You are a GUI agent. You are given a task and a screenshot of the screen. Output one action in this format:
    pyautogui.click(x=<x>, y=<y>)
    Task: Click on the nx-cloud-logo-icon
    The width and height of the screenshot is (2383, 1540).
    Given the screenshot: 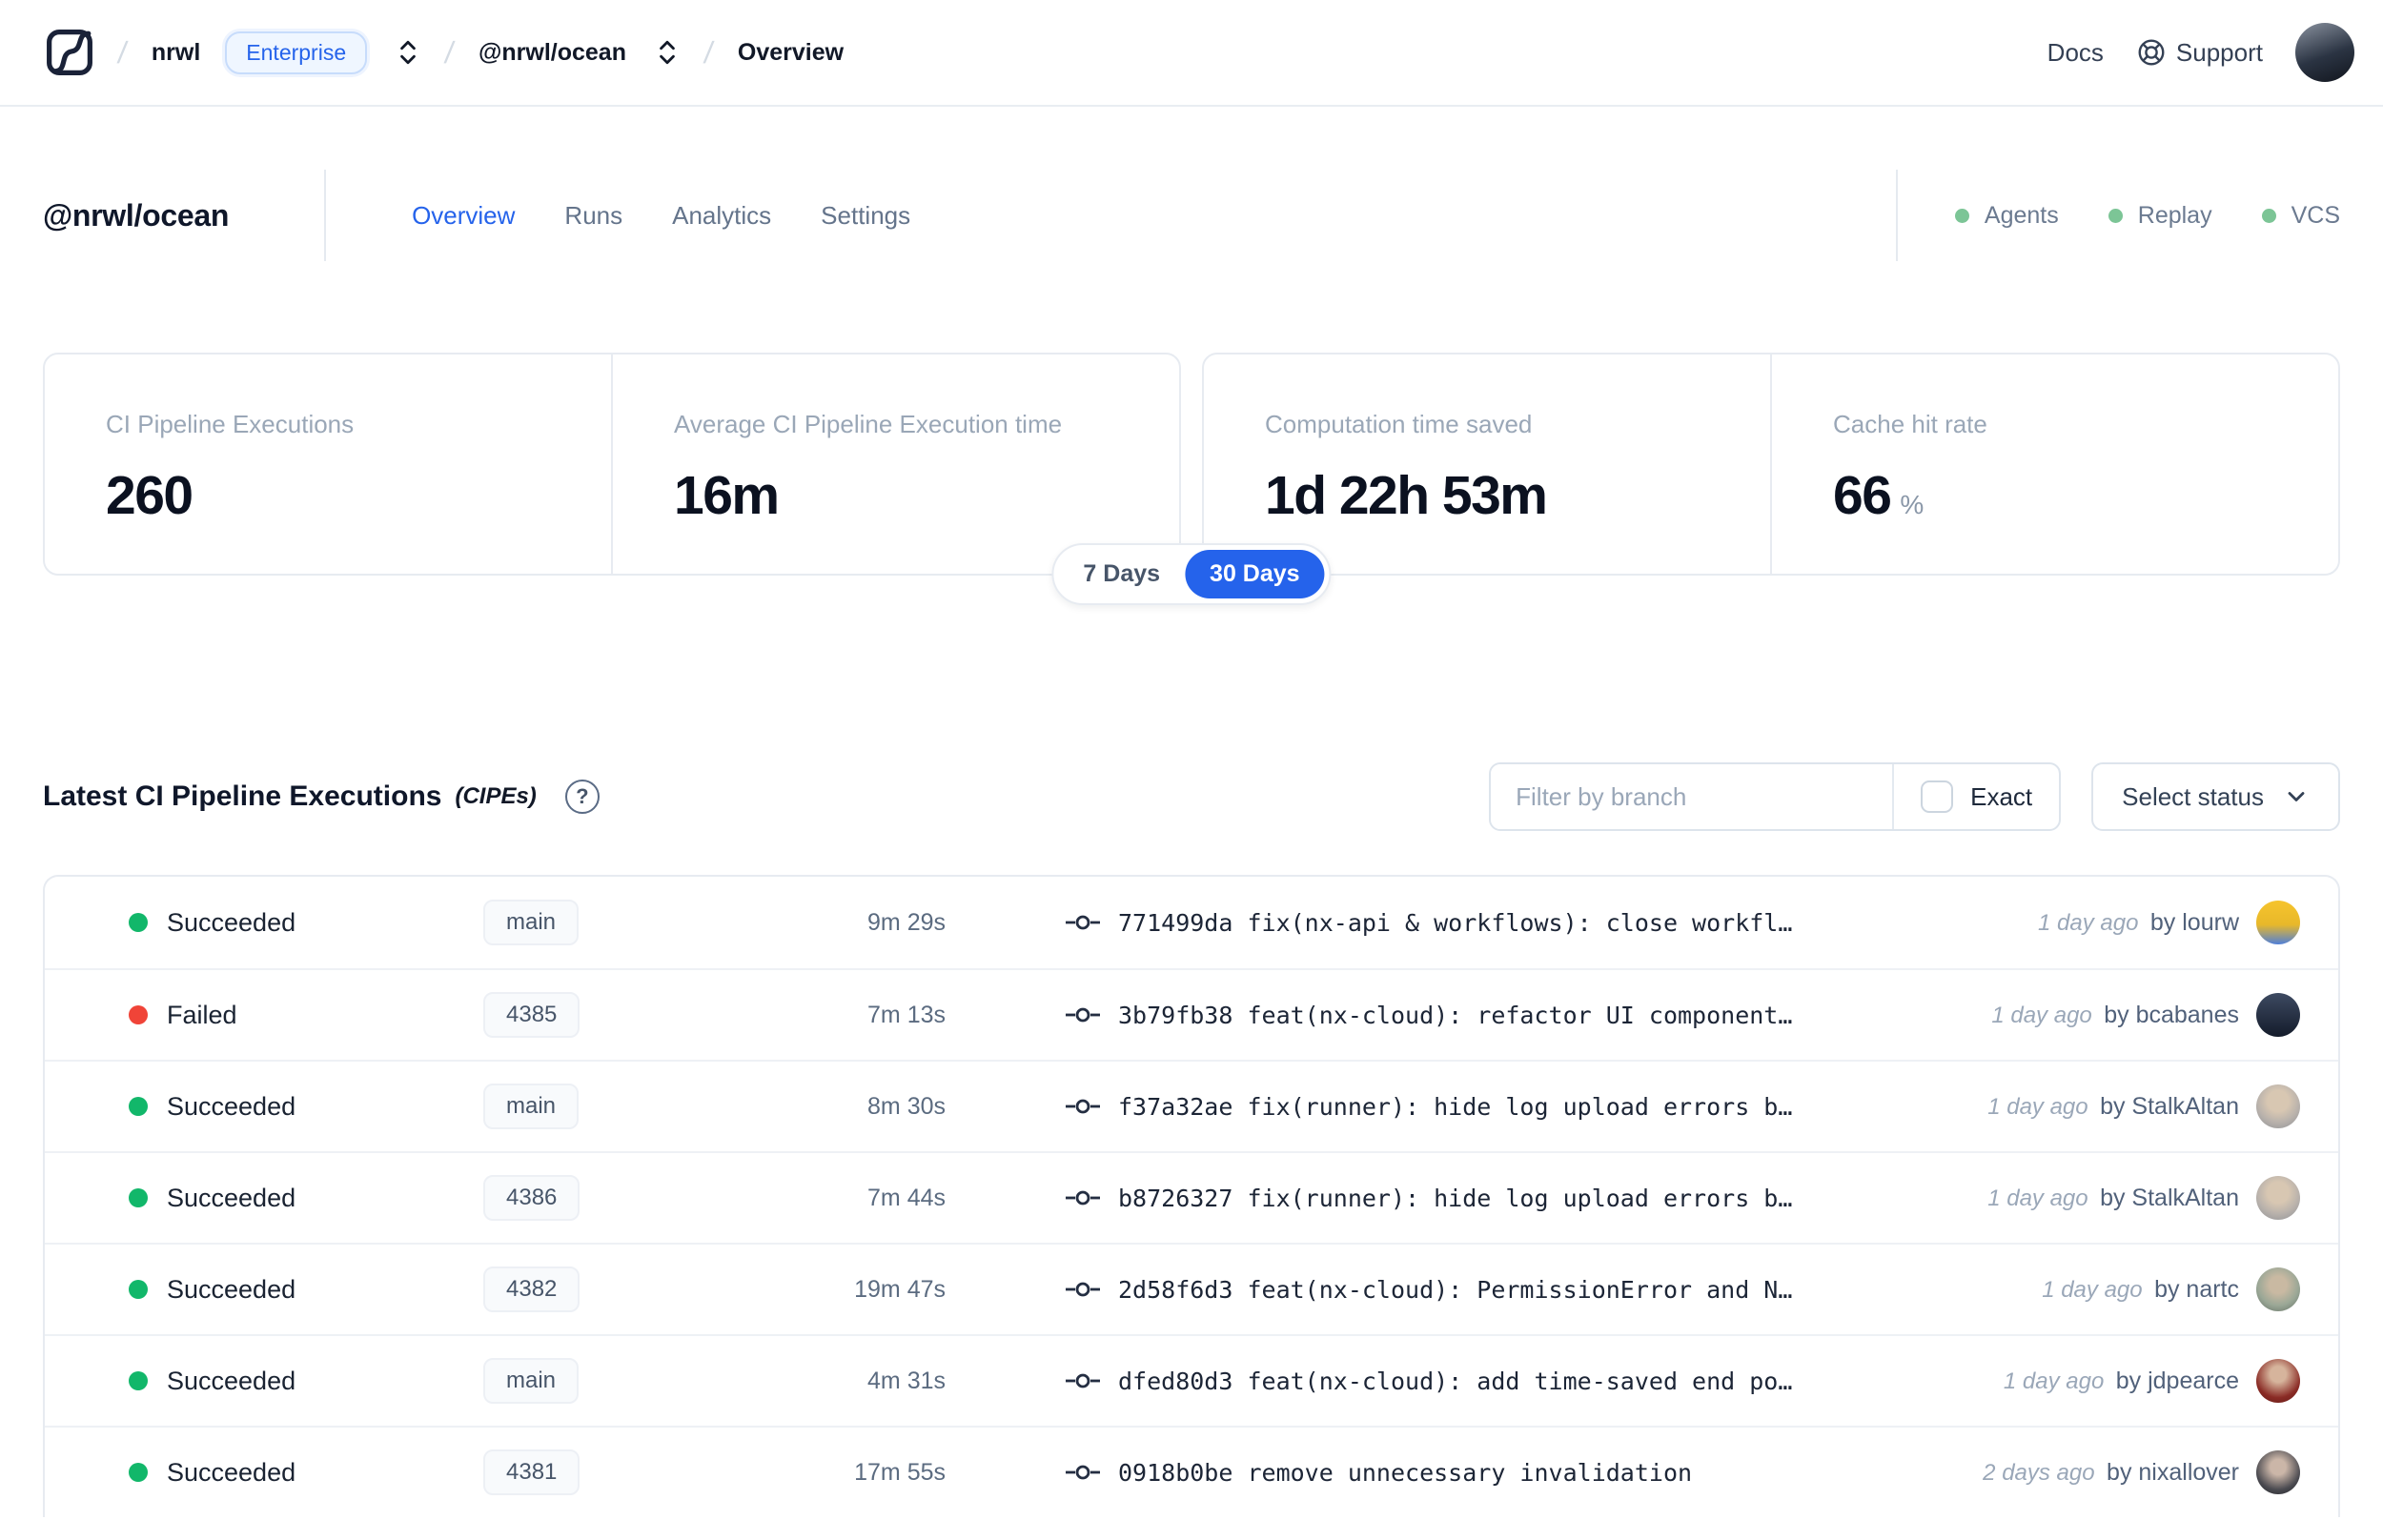 What is the action you would take?
    pyautogui.click(x=70, y=52)
    